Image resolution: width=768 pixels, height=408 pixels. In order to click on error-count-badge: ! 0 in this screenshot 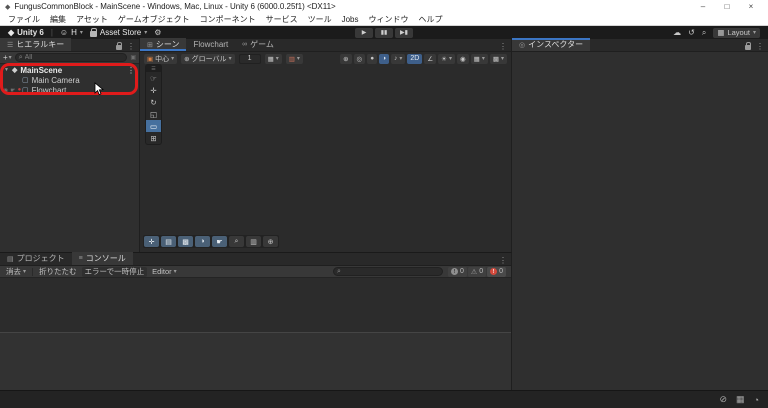, I will do `click(496, 271)`.